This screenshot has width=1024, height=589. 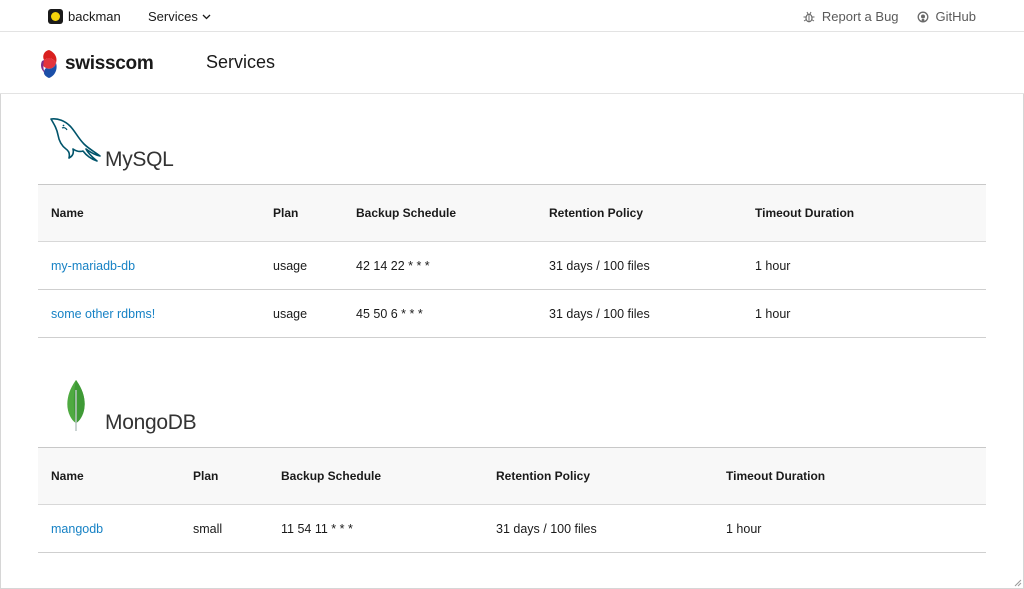 I want to click on service-name-link: some other rdbms!, so click(x=149, y=313).